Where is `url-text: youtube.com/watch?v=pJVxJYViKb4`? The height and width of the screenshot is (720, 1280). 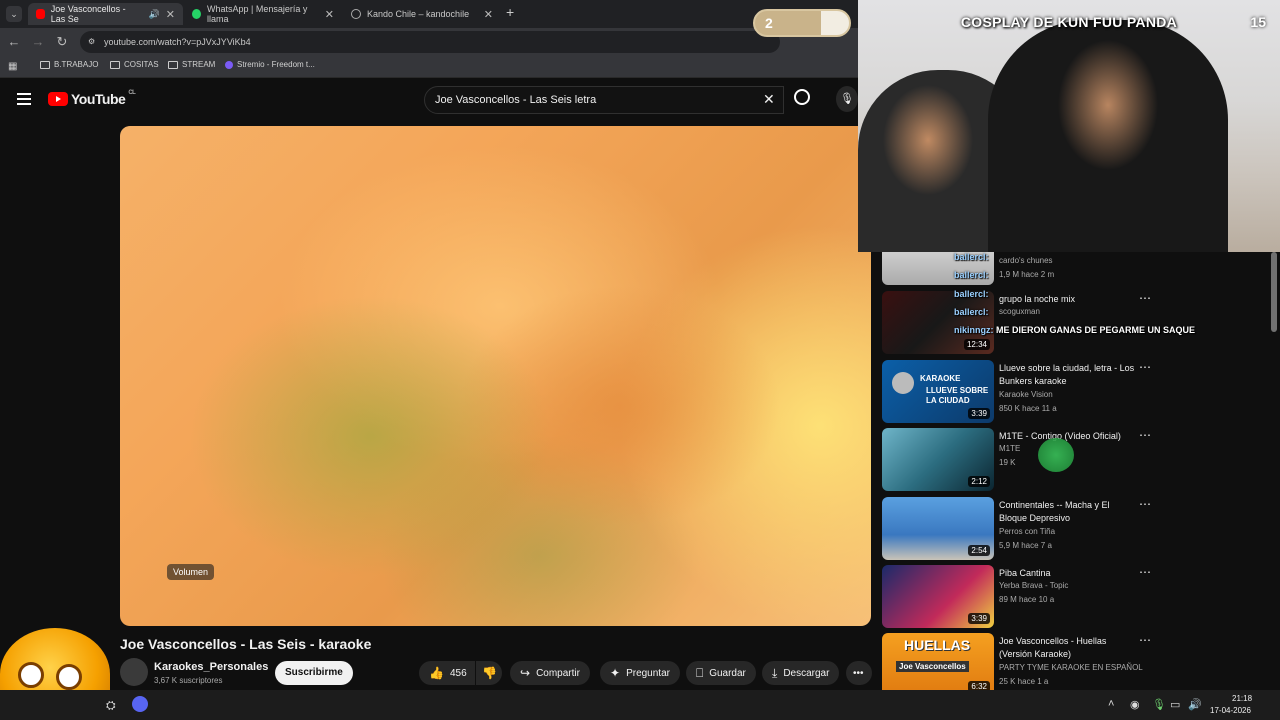
url-text: youtube.com/watch?v=pJVxJYViKb4 is located at coordinates (177, 42).